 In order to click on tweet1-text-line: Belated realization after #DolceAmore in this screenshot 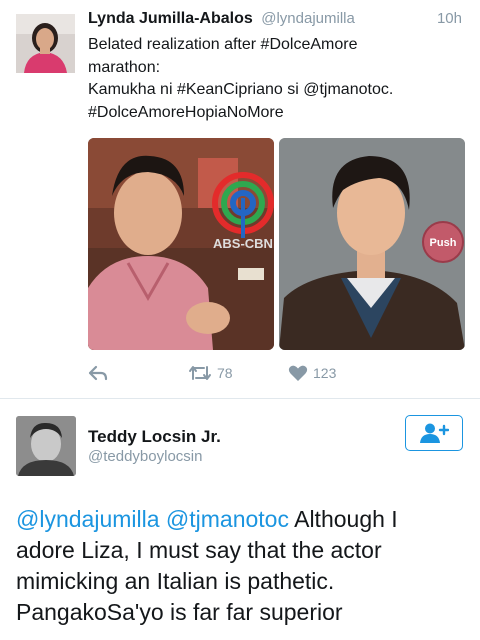, I will do `click(223, 44)`.